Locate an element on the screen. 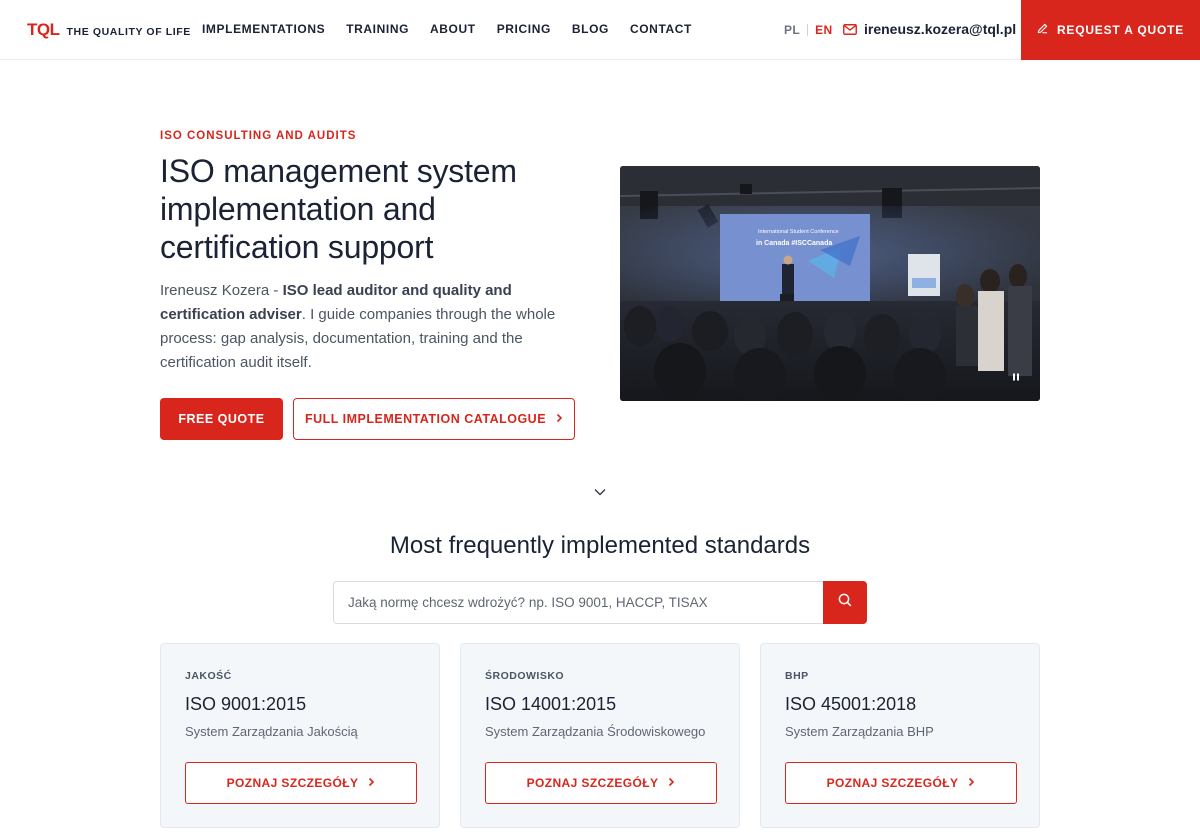 The width and height of the screenshot is (1200, 840). pause-icon is located at coordinates (1016, 377).